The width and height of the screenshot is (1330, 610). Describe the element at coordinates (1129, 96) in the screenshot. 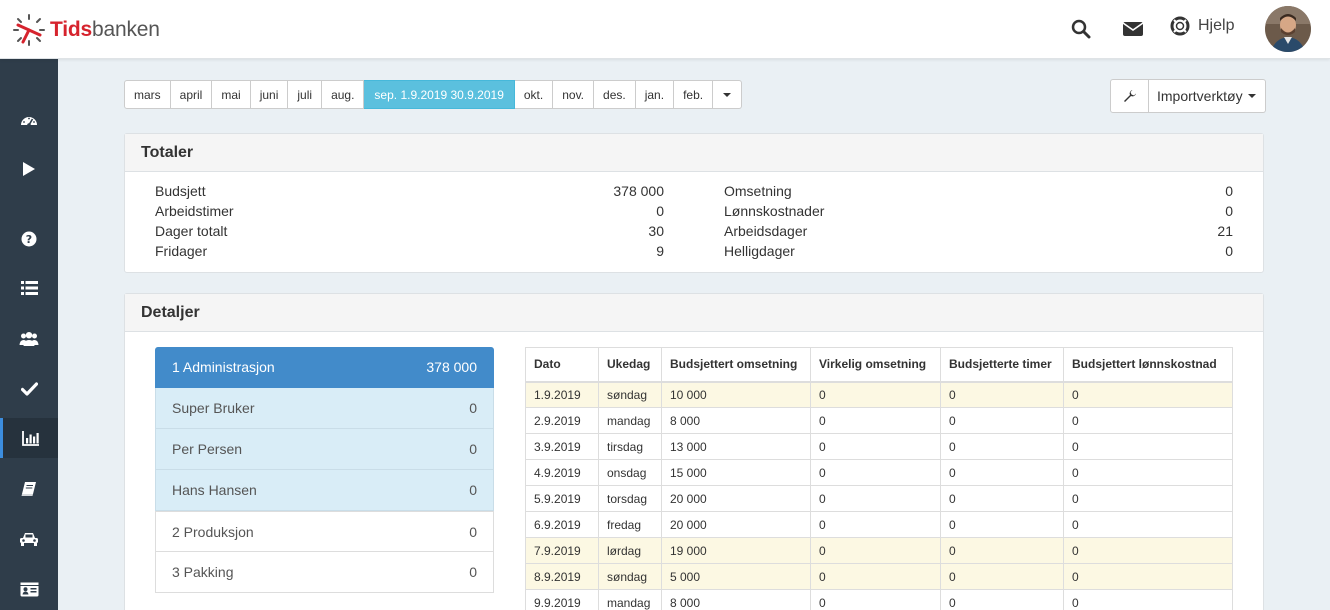

I see `tools-button` at that location.